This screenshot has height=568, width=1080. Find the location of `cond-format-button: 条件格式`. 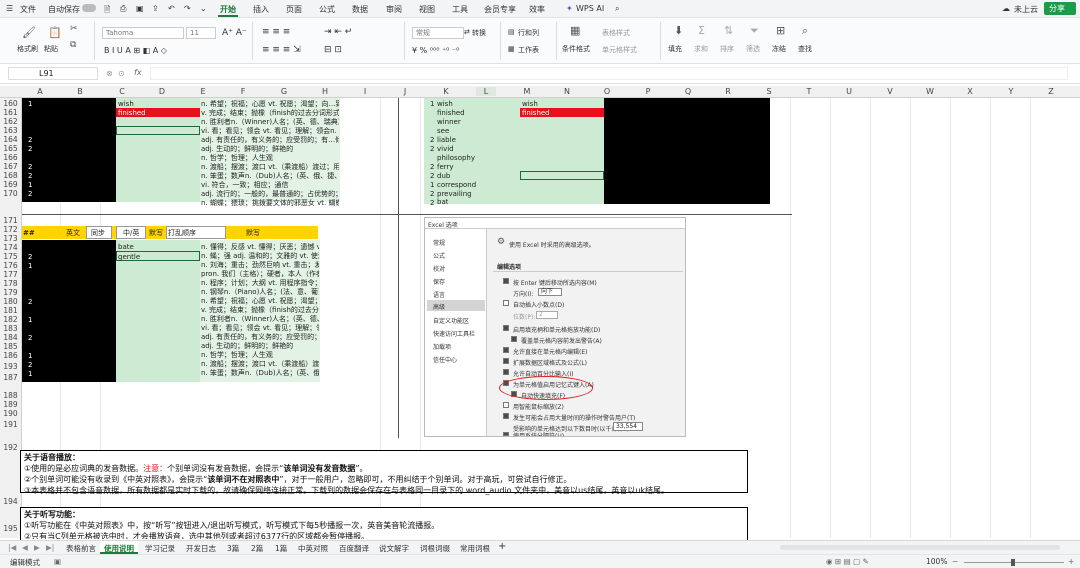

cond-format-button: 条件格式 is located at coordinates (576, 49).